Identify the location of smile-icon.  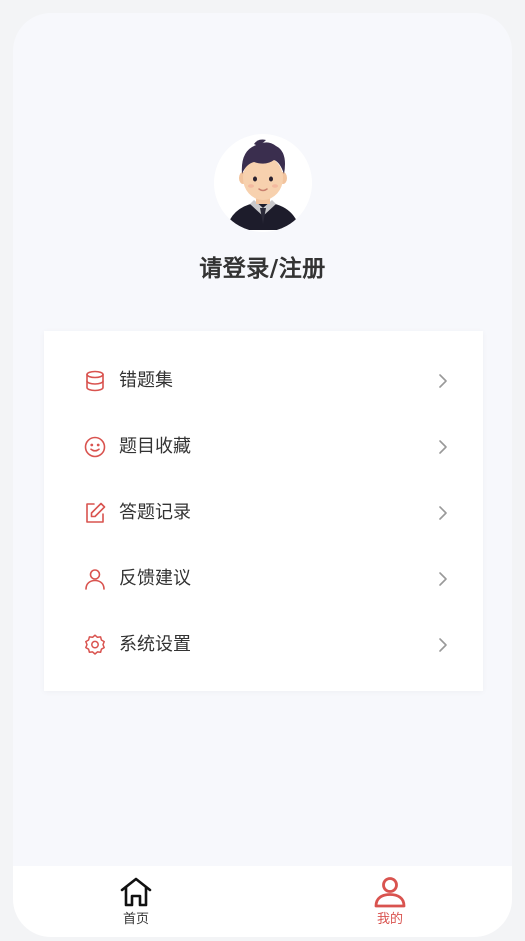
(95, 447).